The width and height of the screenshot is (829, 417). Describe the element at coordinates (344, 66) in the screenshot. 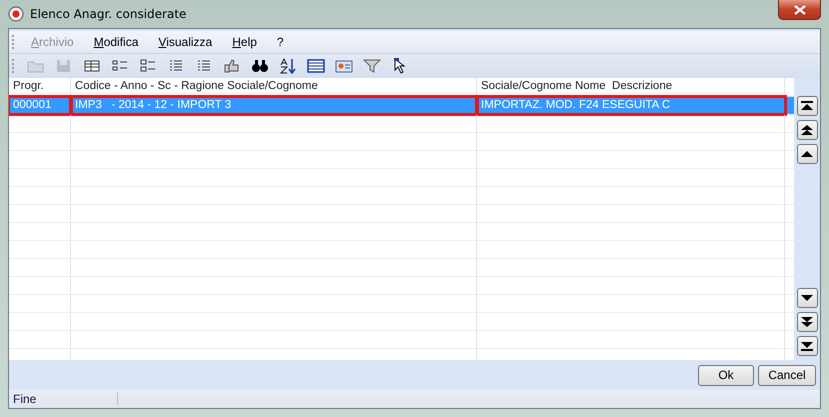

I see `card-icon` at that location.